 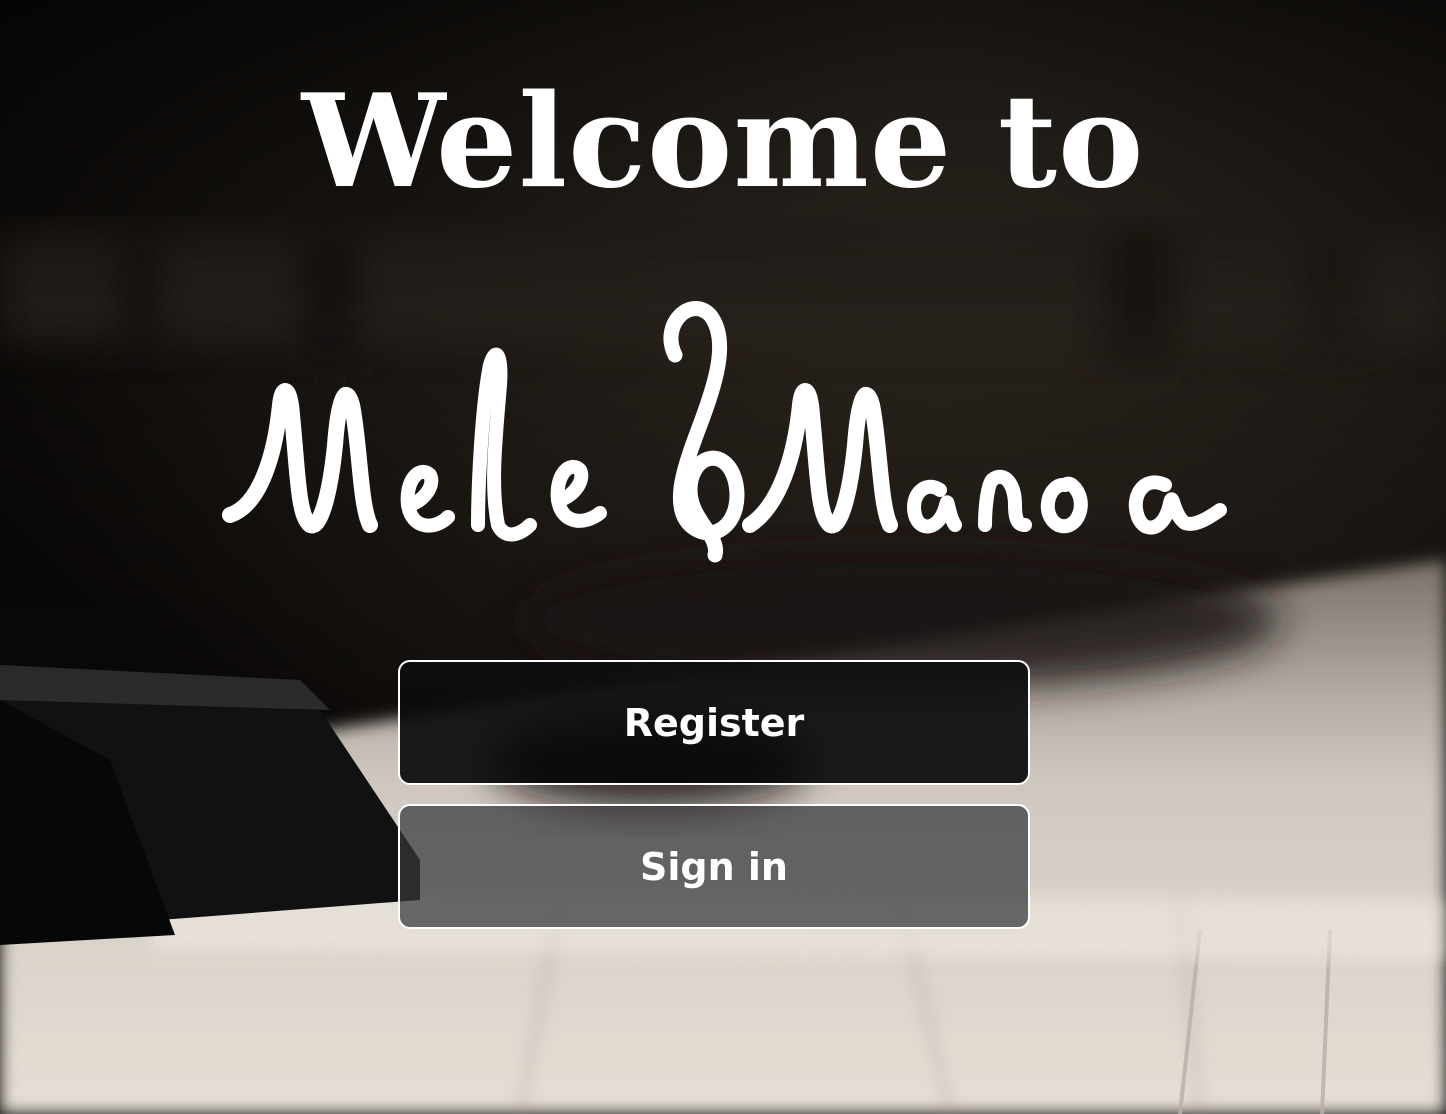 What do you see at coordinates (723, 142) in the screenshot?
I see `welcome-heading: Welcome to` at bounding box center [723, 142].